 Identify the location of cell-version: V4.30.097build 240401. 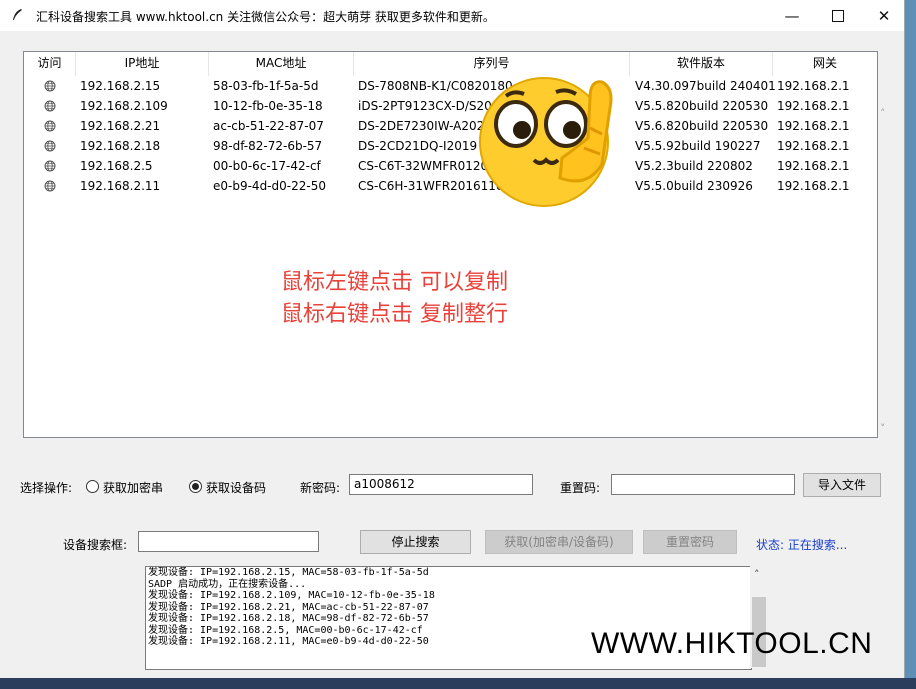
(705, 86).